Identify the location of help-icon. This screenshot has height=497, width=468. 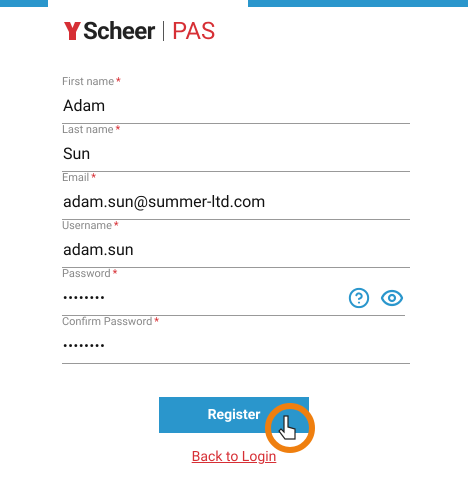
(359, 297).